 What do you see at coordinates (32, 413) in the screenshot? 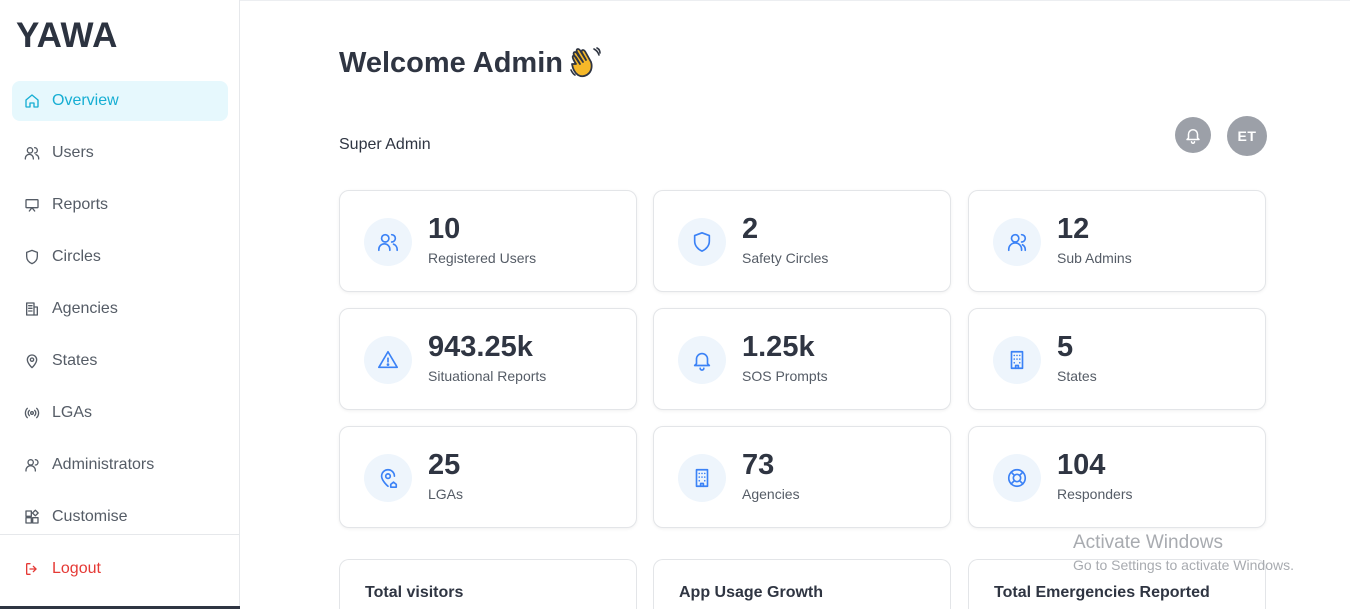
I see `radio-icon` at bounding box center [32, 413].